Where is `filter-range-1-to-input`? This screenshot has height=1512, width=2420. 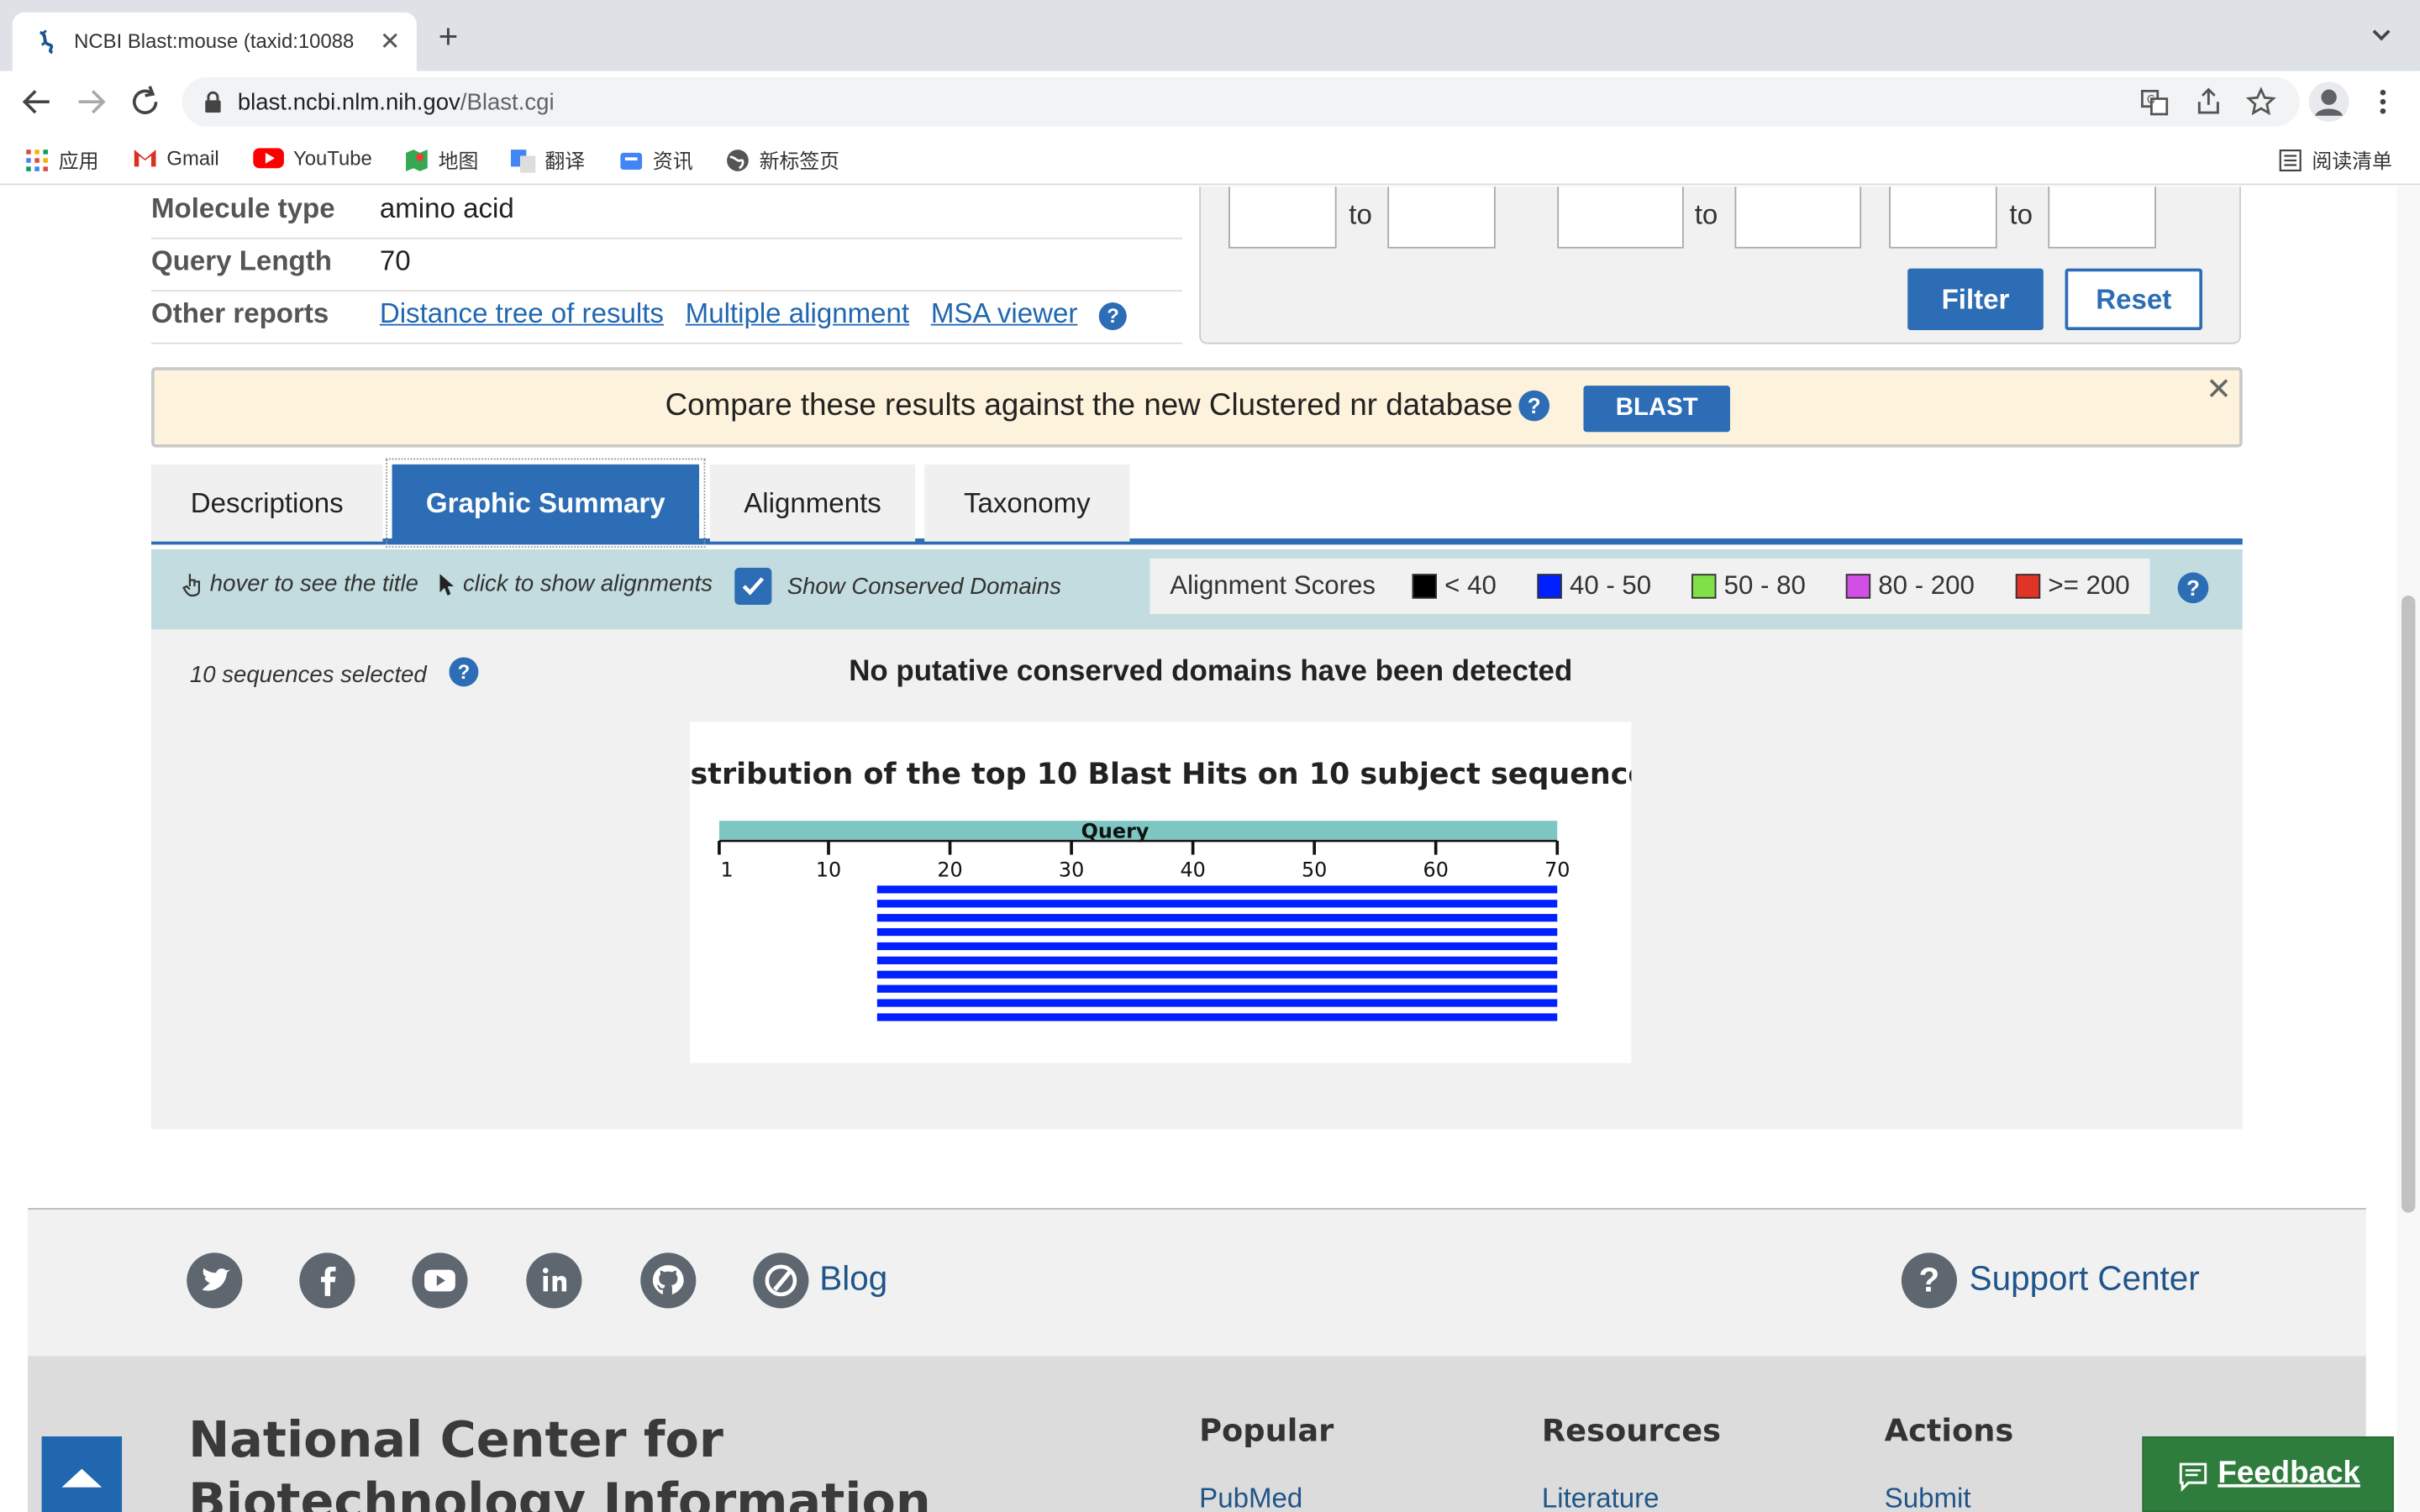
filter-range-1-to-input is located at coordinates (1441, 217).